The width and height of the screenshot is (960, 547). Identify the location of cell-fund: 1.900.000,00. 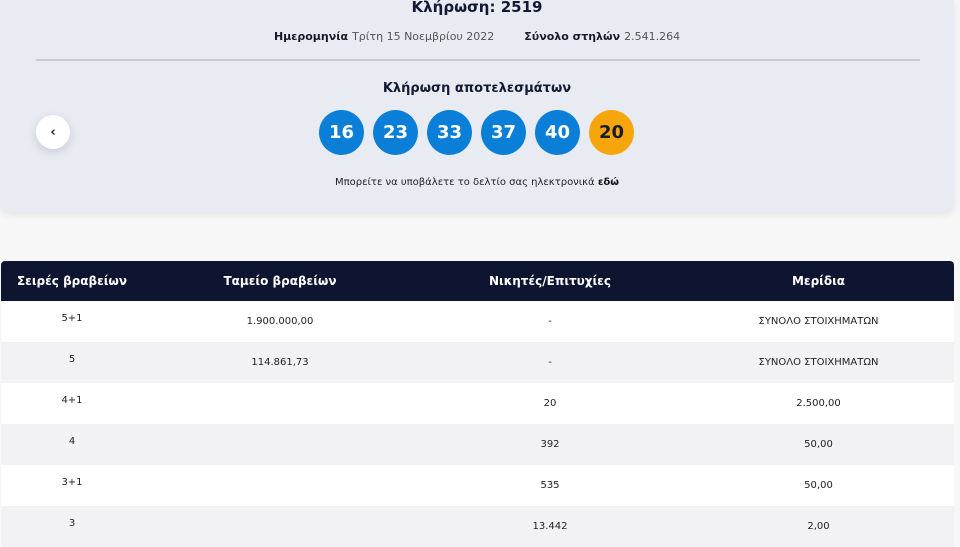
(280, 321).